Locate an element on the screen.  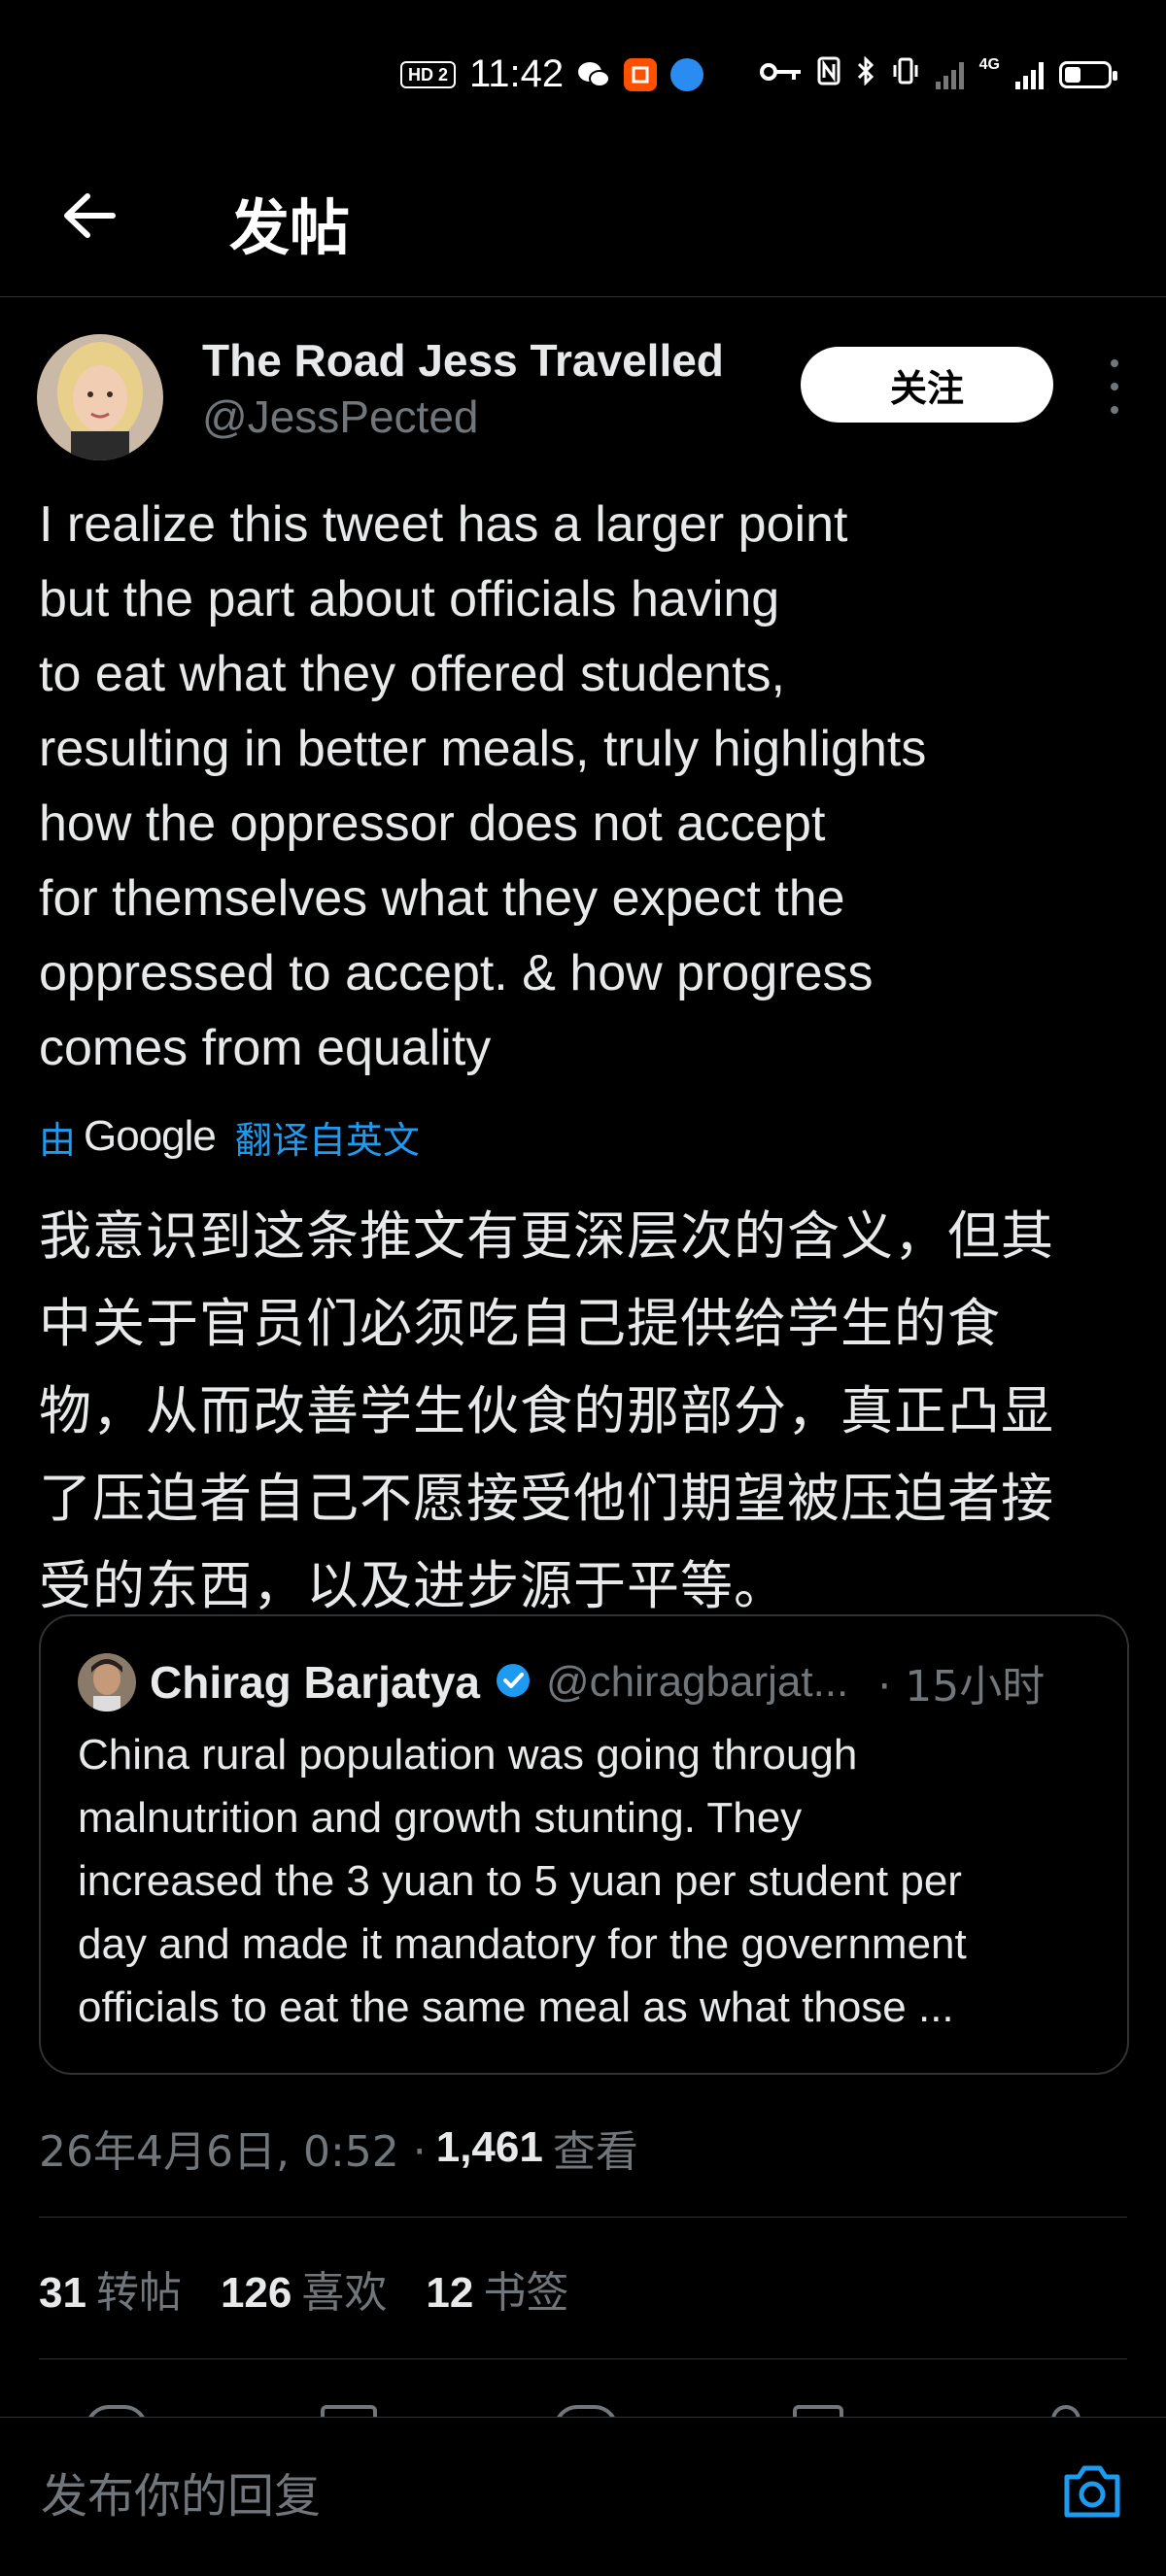
nfc-icon is located at coordinates (828, 74).